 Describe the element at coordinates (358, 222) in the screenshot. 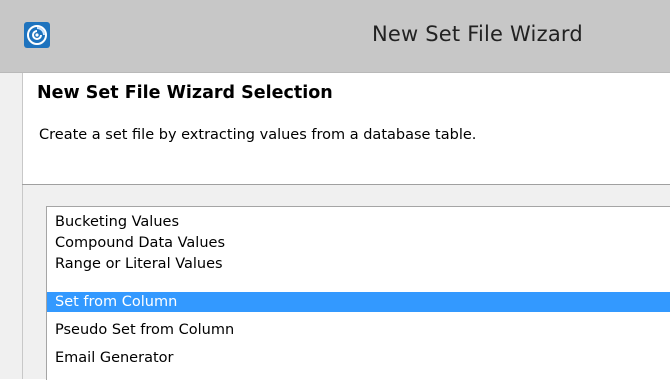

I see `list-item-bucketing-values: Bucketing Values` at that location.